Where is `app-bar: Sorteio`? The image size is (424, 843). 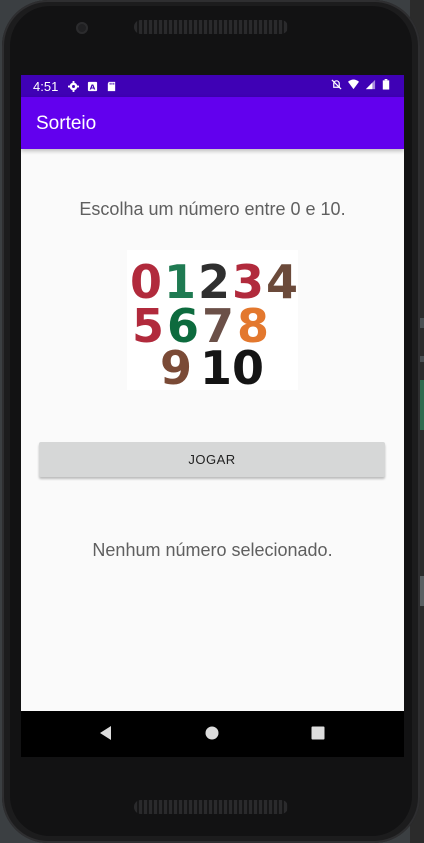
app-bar: Sorteio is located at coordinates (212, 123).